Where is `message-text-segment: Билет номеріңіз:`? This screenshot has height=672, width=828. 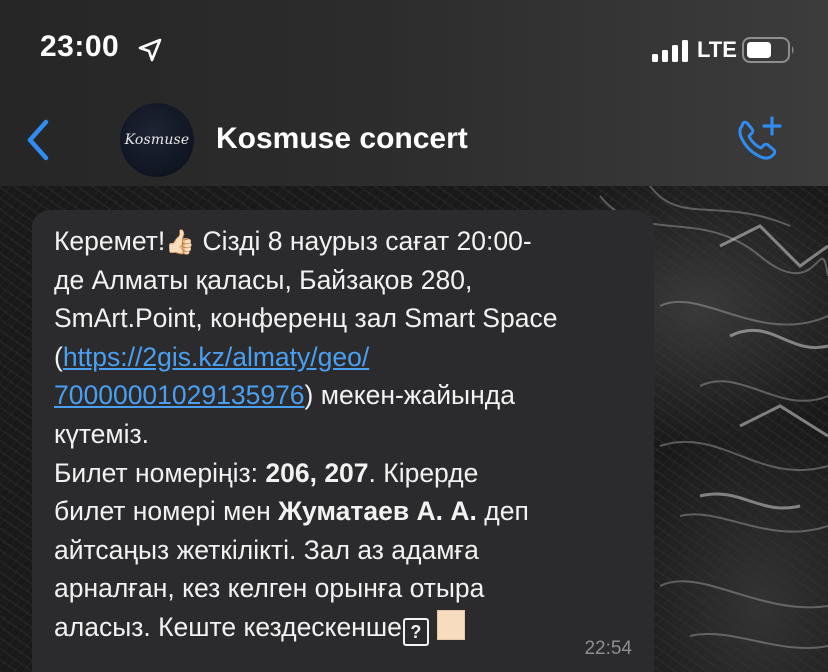
message-text-segment: Билет номеріңіз: is located at coordinates (160, 472).